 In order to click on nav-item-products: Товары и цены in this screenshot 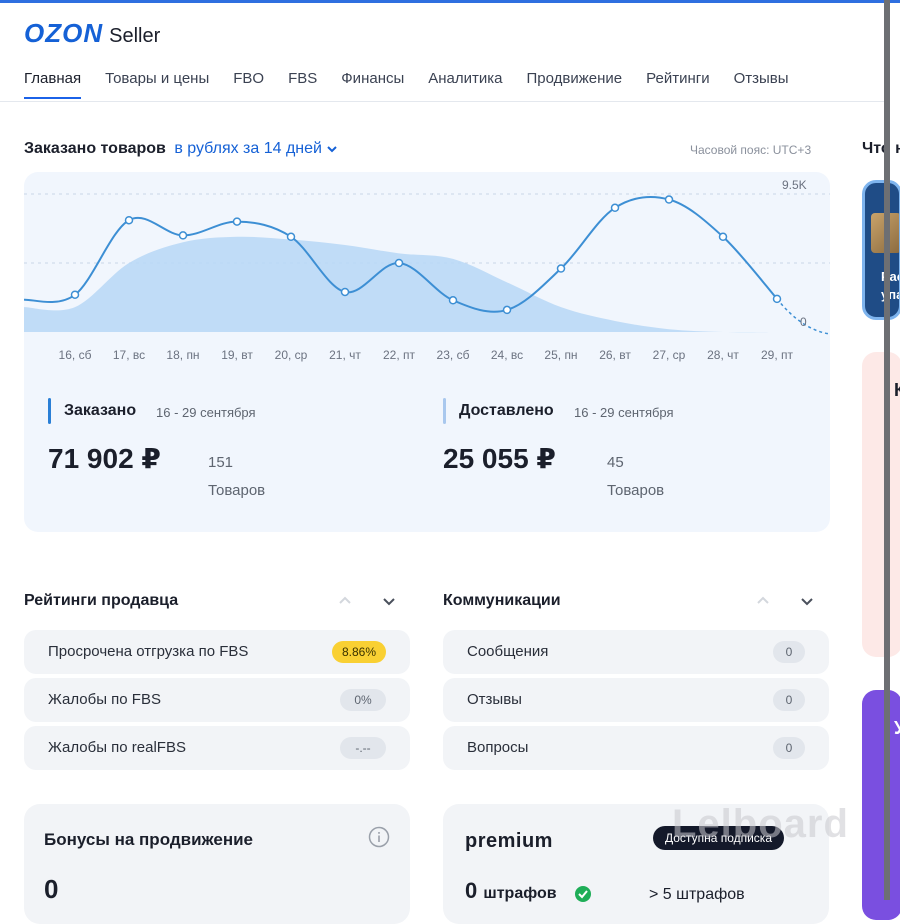, I will do `click(157, 84)`.